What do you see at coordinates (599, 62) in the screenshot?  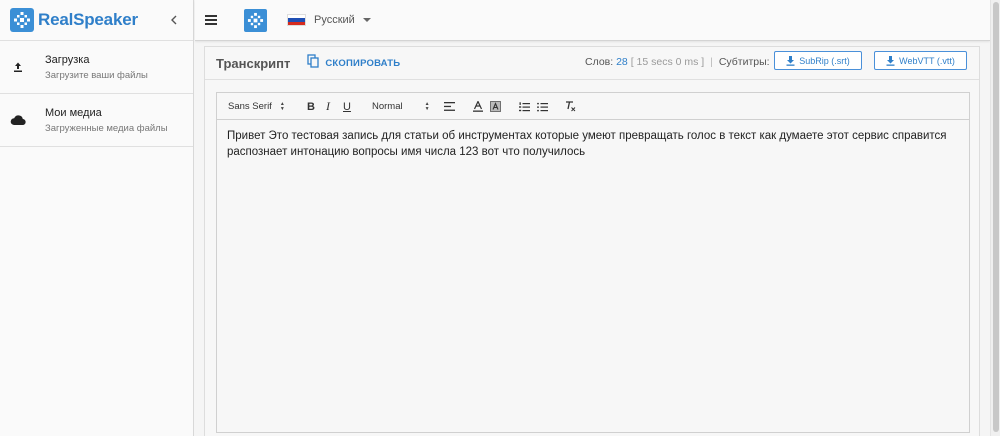 I see `words-label: Слов:` at bounding box center [599, 62].